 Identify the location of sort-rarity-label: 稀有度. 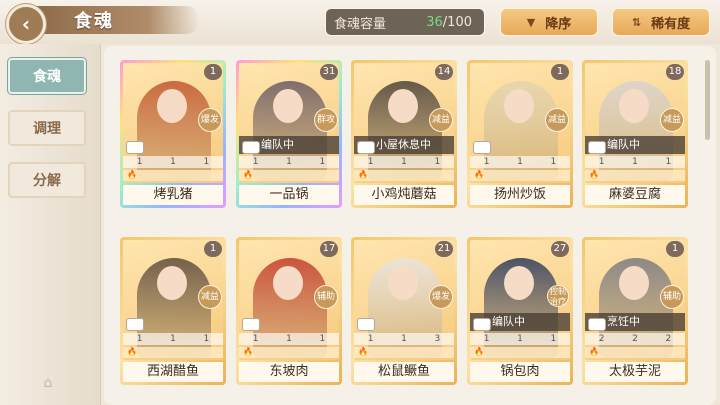
(671, 24).